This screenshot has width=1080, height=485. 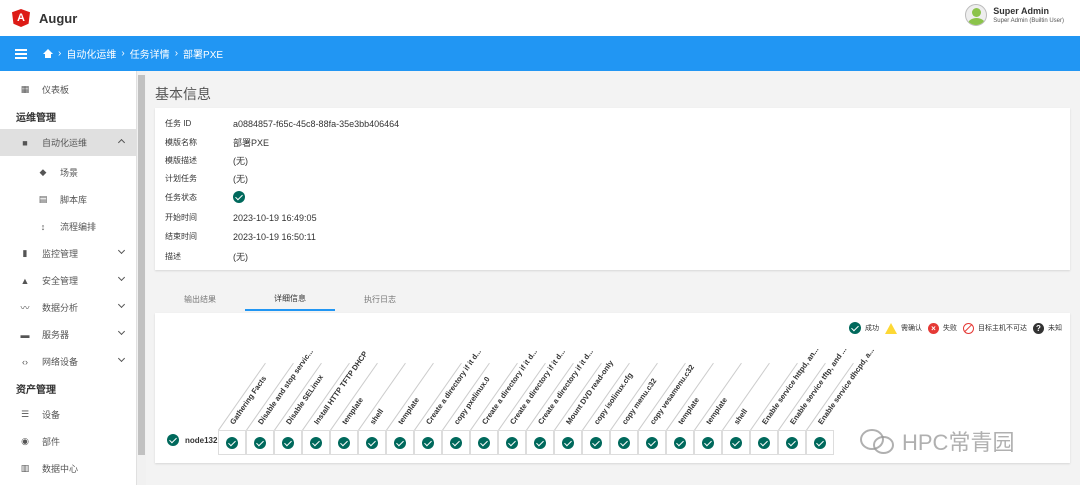 What do you see at coordinates (891, 328) in the screenshot?
I see `warning-triangle-icon` at bounding box center [891, 328].